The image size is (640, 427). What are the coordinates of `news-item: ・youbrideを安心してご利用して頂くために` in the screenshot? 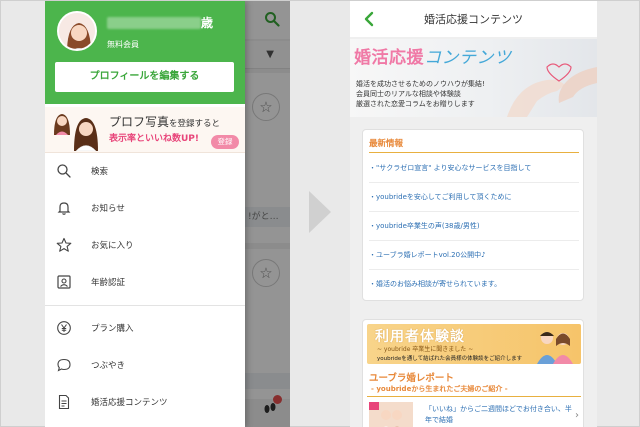 It's located at (474, 197).